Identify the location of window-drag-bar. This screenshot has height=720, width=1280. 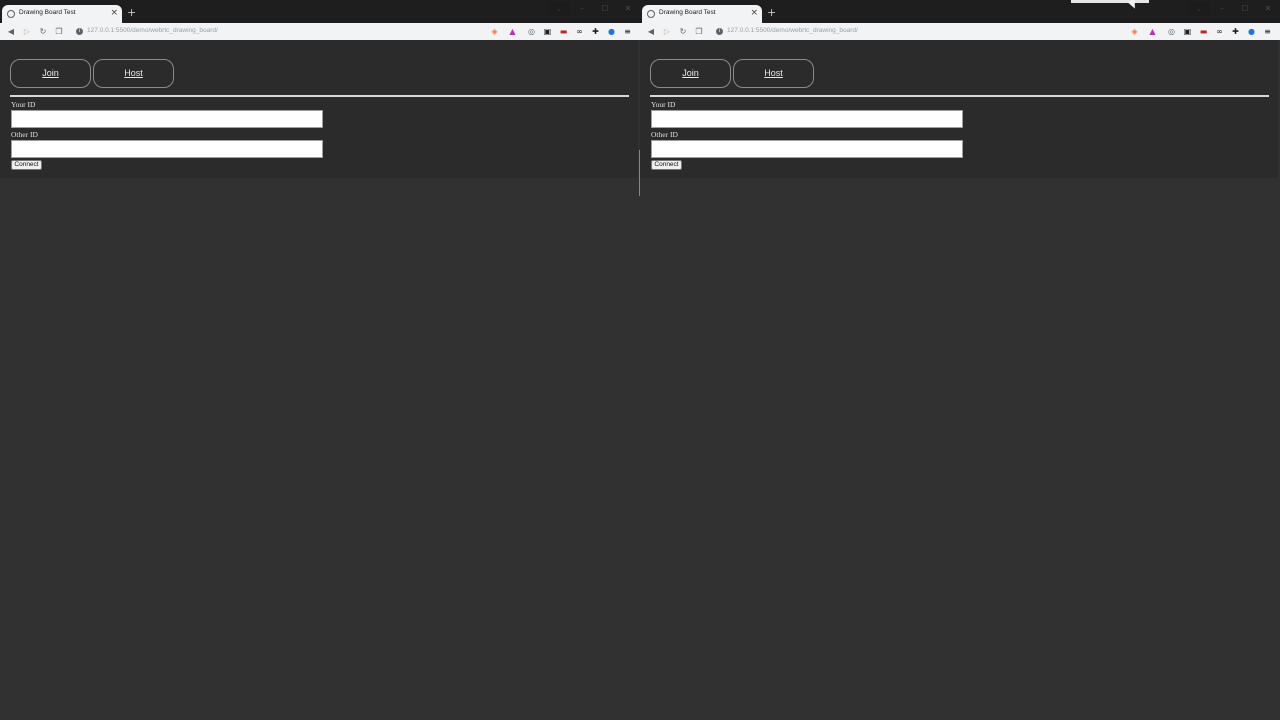
(1110, 1).